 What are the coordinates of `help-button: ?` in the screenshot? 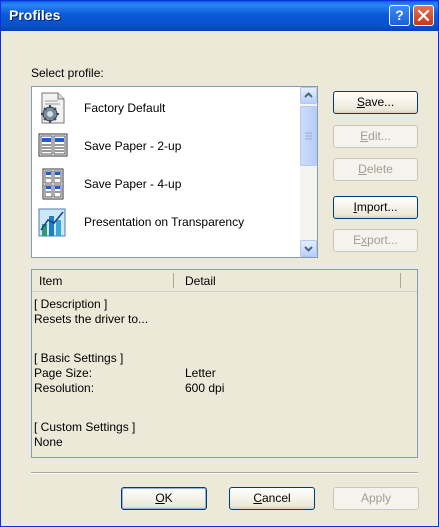 It's located at (399, 15).